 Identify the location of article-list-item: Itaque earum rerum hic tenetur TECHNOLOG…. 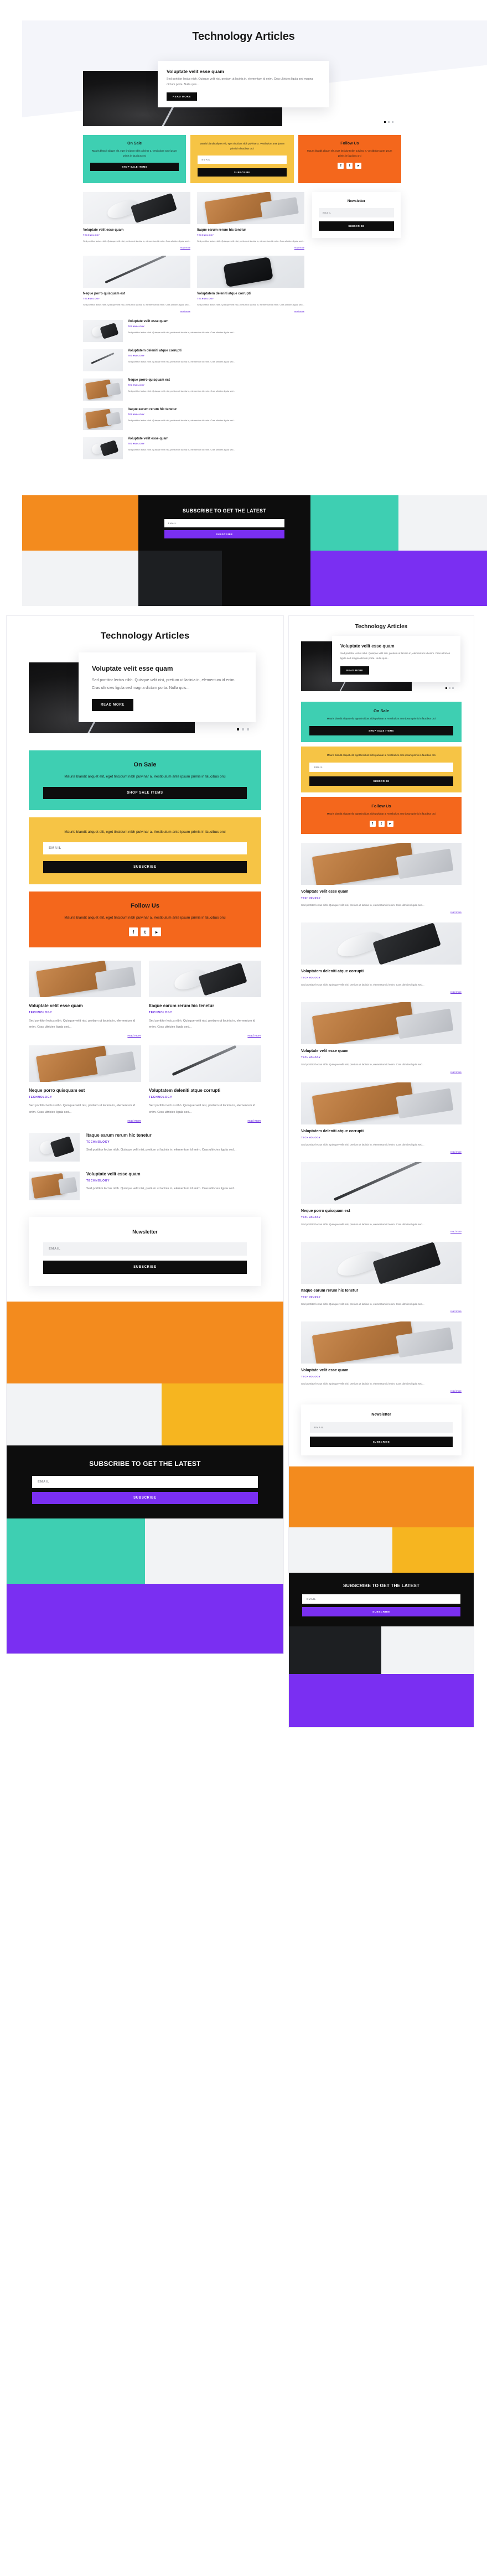
(145, 1147).